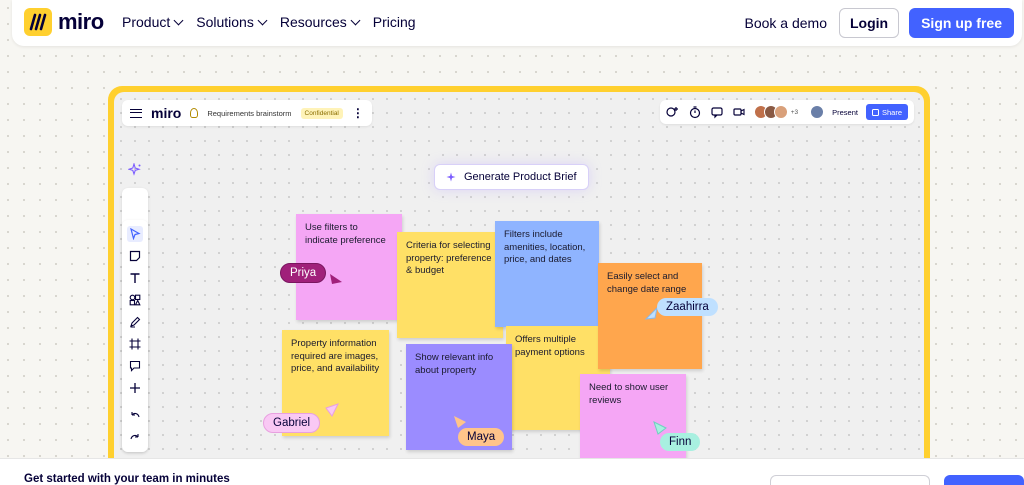 The image size is (1024, 485). Describe the element at coordinates (647, 283) in the screenshot. I see `sticky-note-text: Easily select and change date range` at that location.